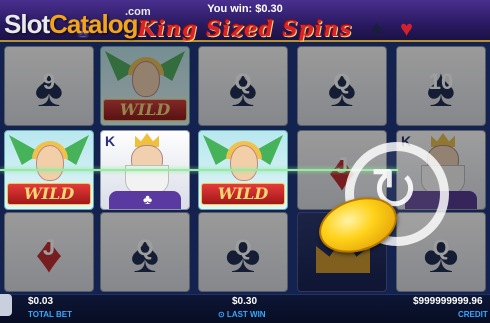 Image resolution: width=490 pixels, height=323 pixels. What do you see at coordinates (441, 81) in the screenshot?
I see `symbol-label: 10` at bounding box center [441, 81].